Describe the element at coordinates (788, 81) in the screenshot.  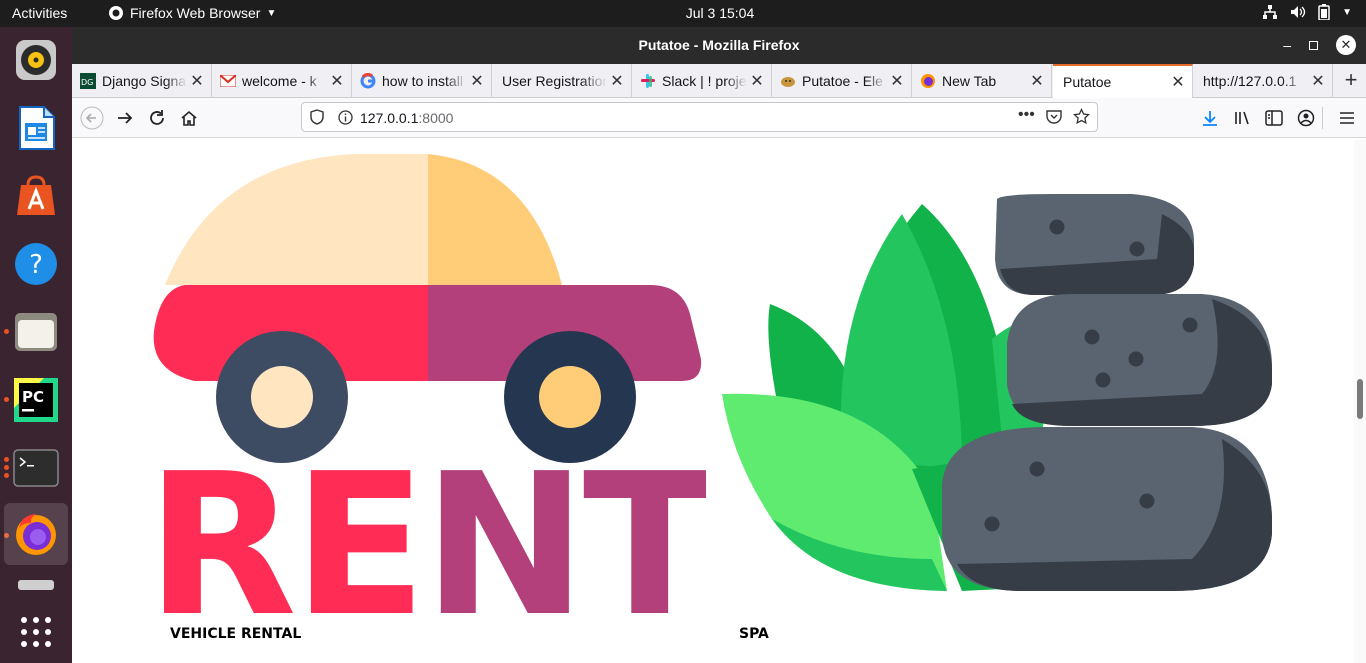
I see `putatoe-icon` at that location.